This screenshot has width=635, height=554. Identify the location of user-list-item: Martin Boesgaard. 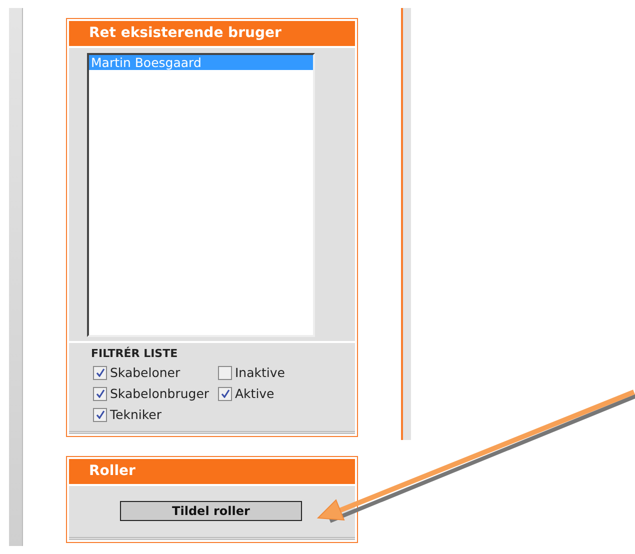
(201, 62).